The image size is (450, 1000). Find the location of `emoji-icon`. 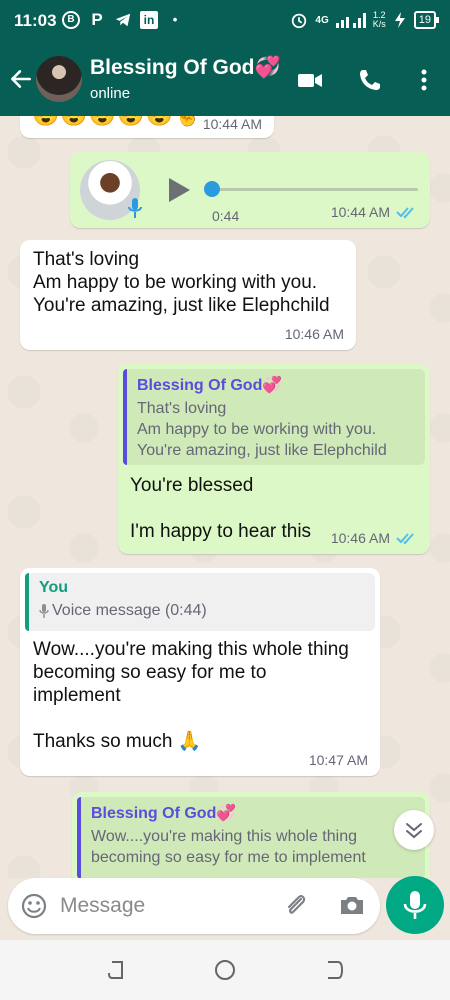

emoji-icon is located at coordinates (34, 906).